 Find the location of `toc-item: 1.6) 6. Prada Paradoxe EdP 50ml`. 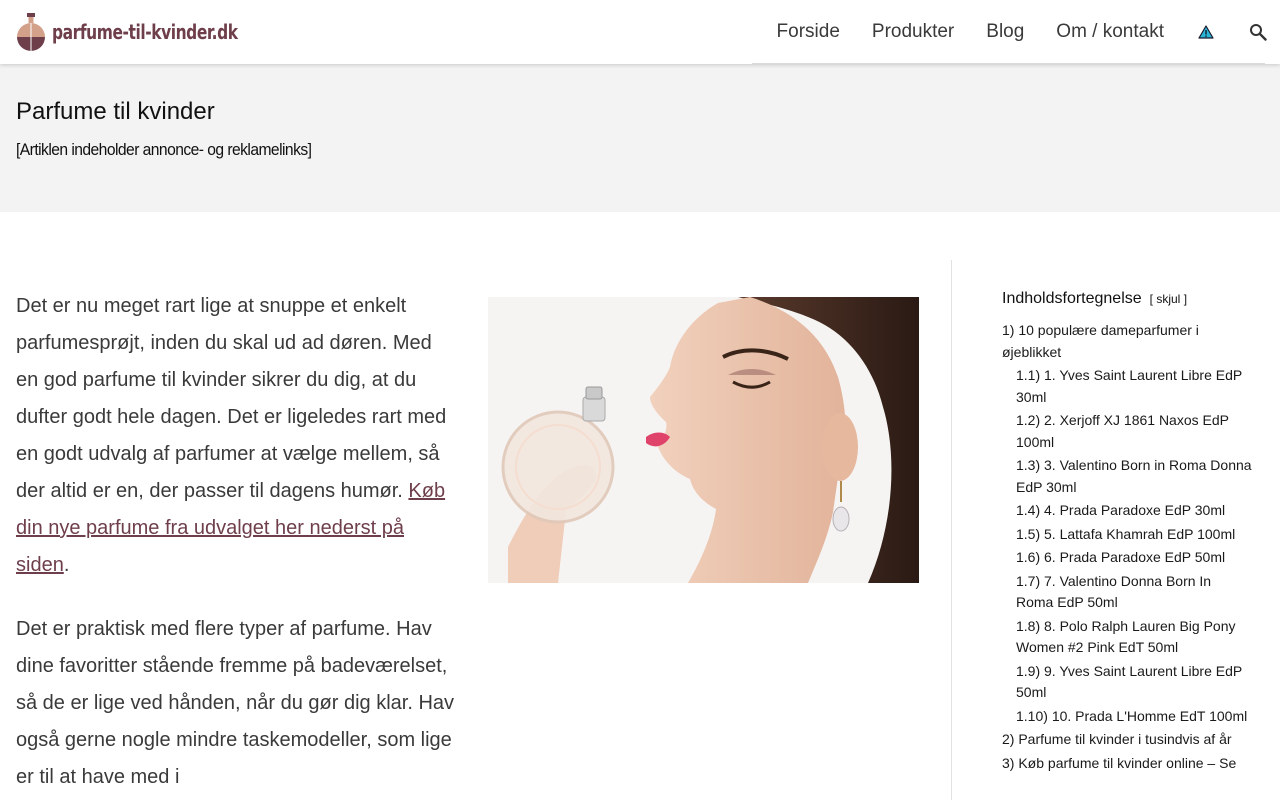

toc-item: 1.6) 6. Prada Paradoxe EdP 50ml is located at coordinates (1127, 558).